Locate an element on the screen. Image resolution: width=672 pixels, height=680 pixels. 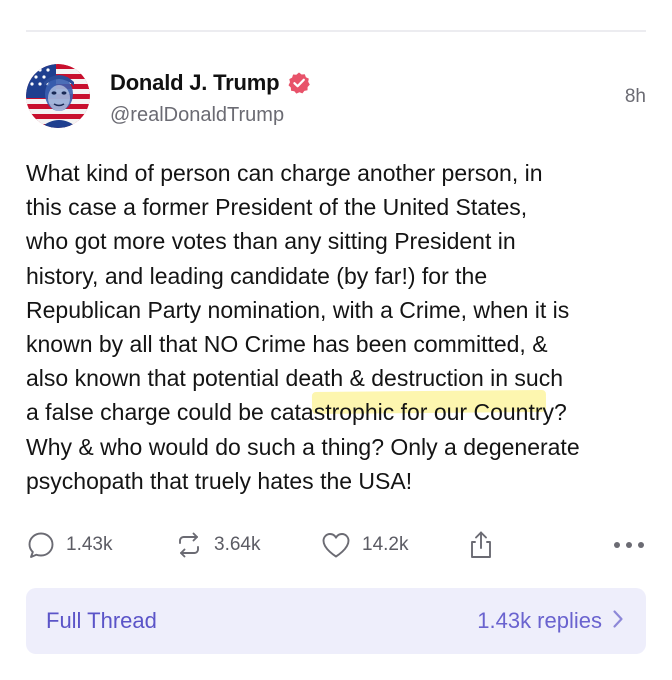
like-count: 14.2k is located at coordinates (385, 544).